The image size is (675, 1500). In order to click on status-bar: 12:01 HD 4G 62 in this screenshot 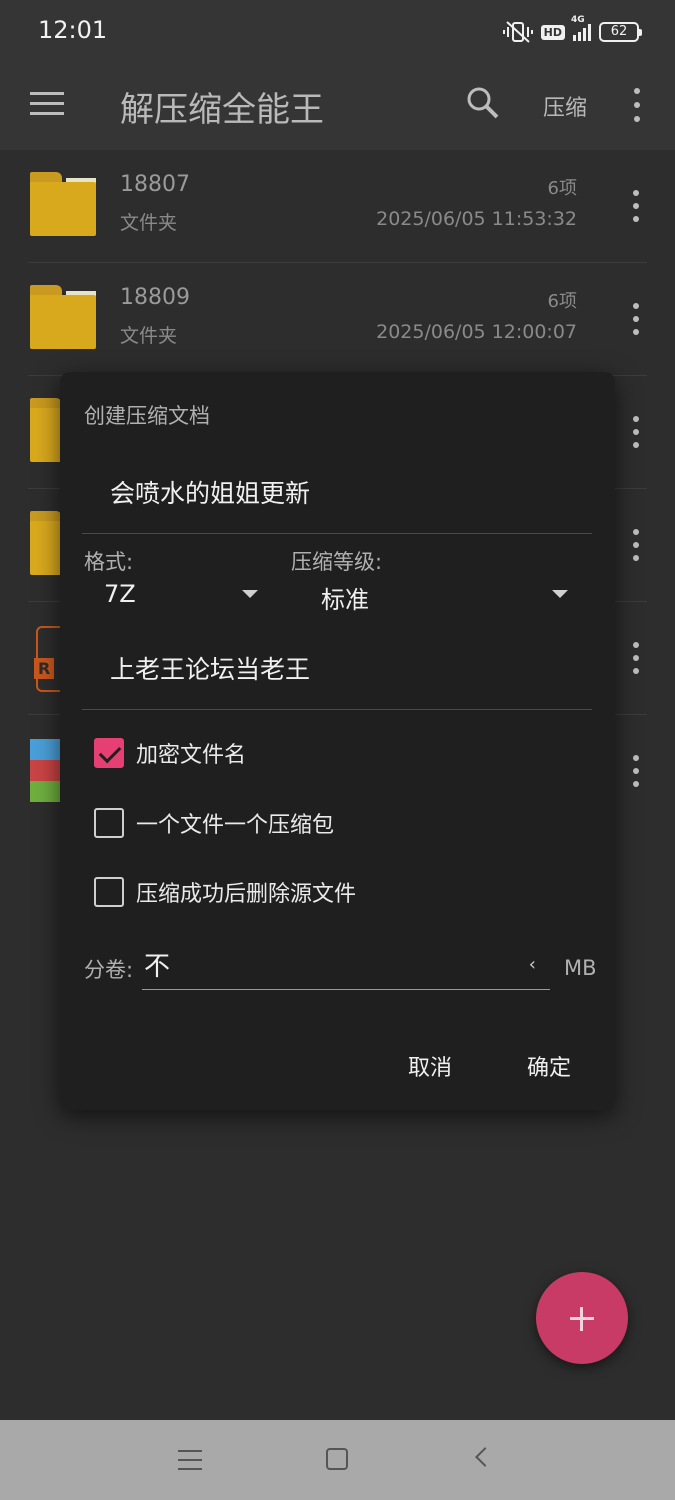, I will do `click(337, 31)`.